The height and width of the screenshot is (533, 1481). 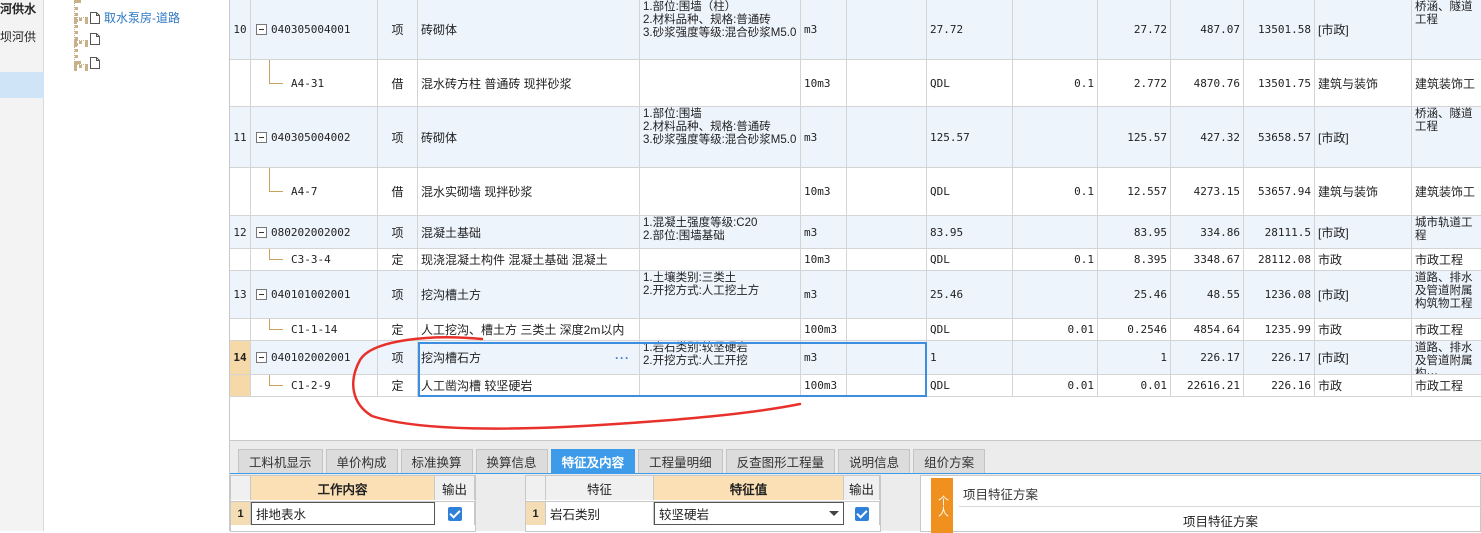 What do you see at coordinates (314, 294) in the screenshot?
I see `item-code-cell: 040101002001` at bounding box center [314, 294].